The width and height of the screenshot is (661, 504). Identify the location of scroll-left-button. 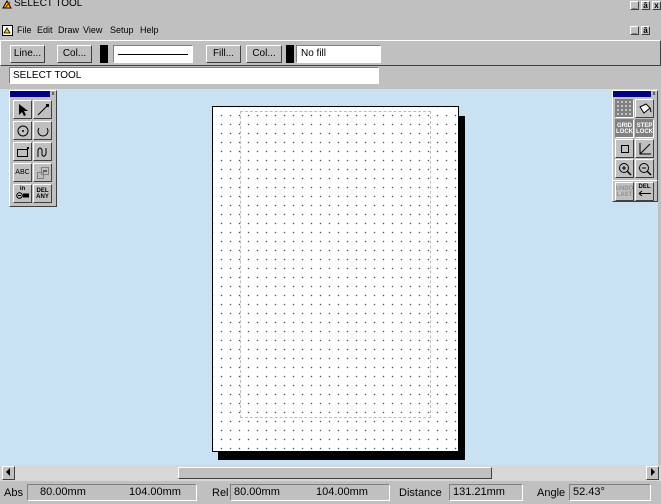
(8, 473).